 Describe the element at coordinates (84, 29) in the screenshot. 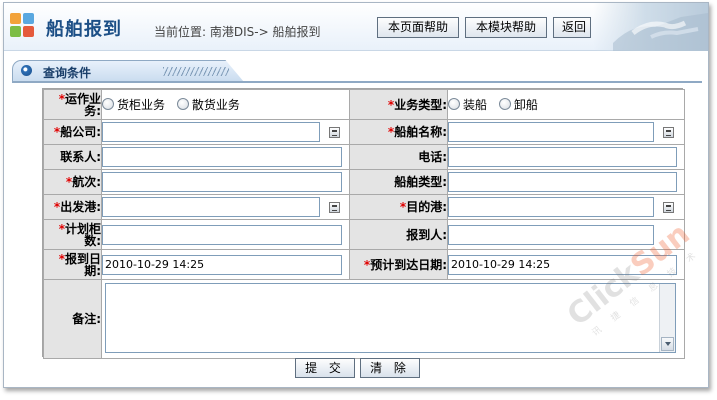

I see `page-title: 船舶报到` at that location.